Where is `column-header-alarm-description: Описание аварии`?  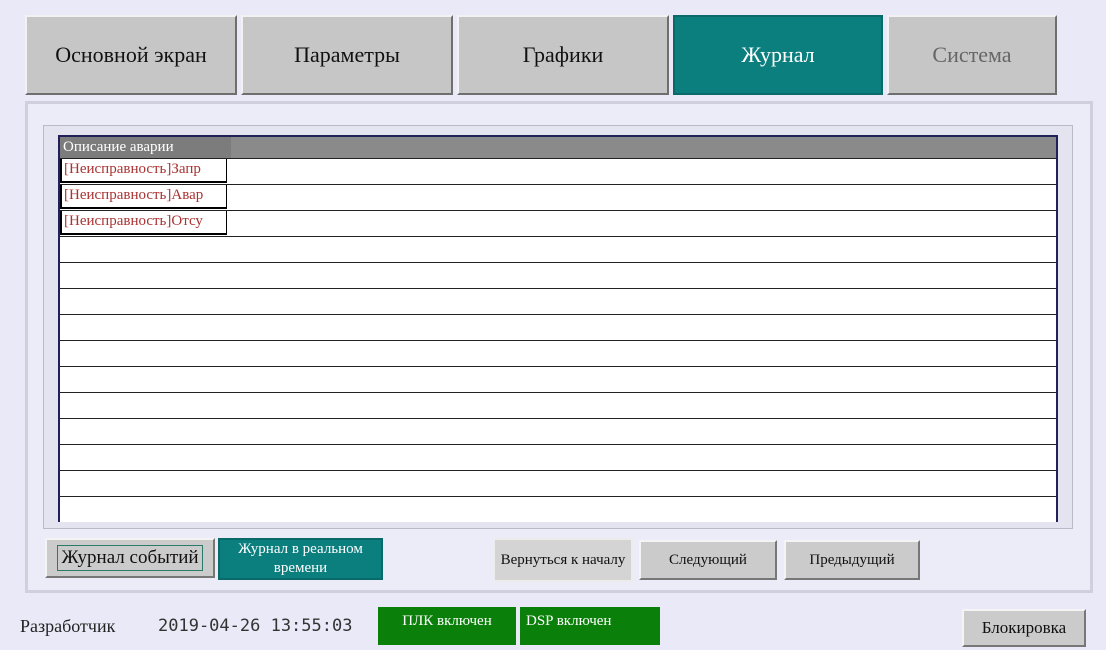
column-header-alarm-description: Описание аварии is located at coordinates (145, 147).